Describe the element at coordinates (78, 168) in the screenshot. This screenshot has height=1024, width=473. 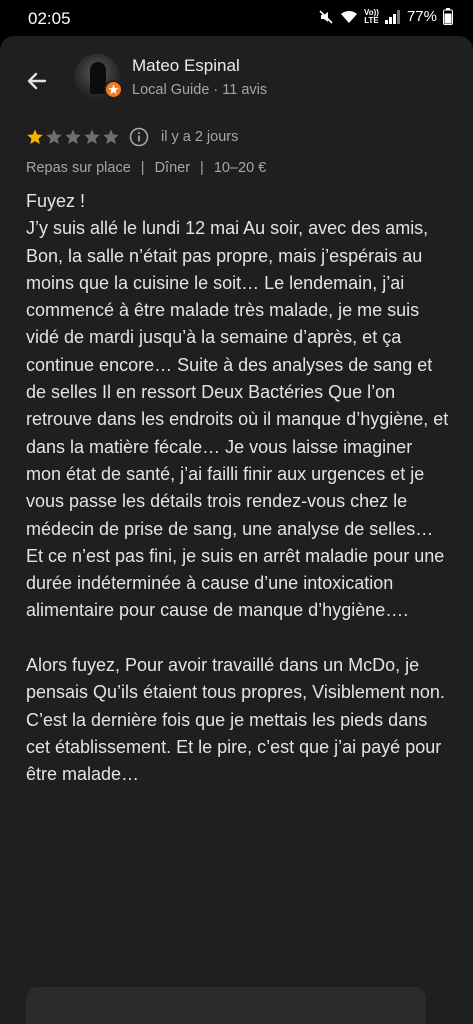
I see `tag-service: Repas sur place` at that location.